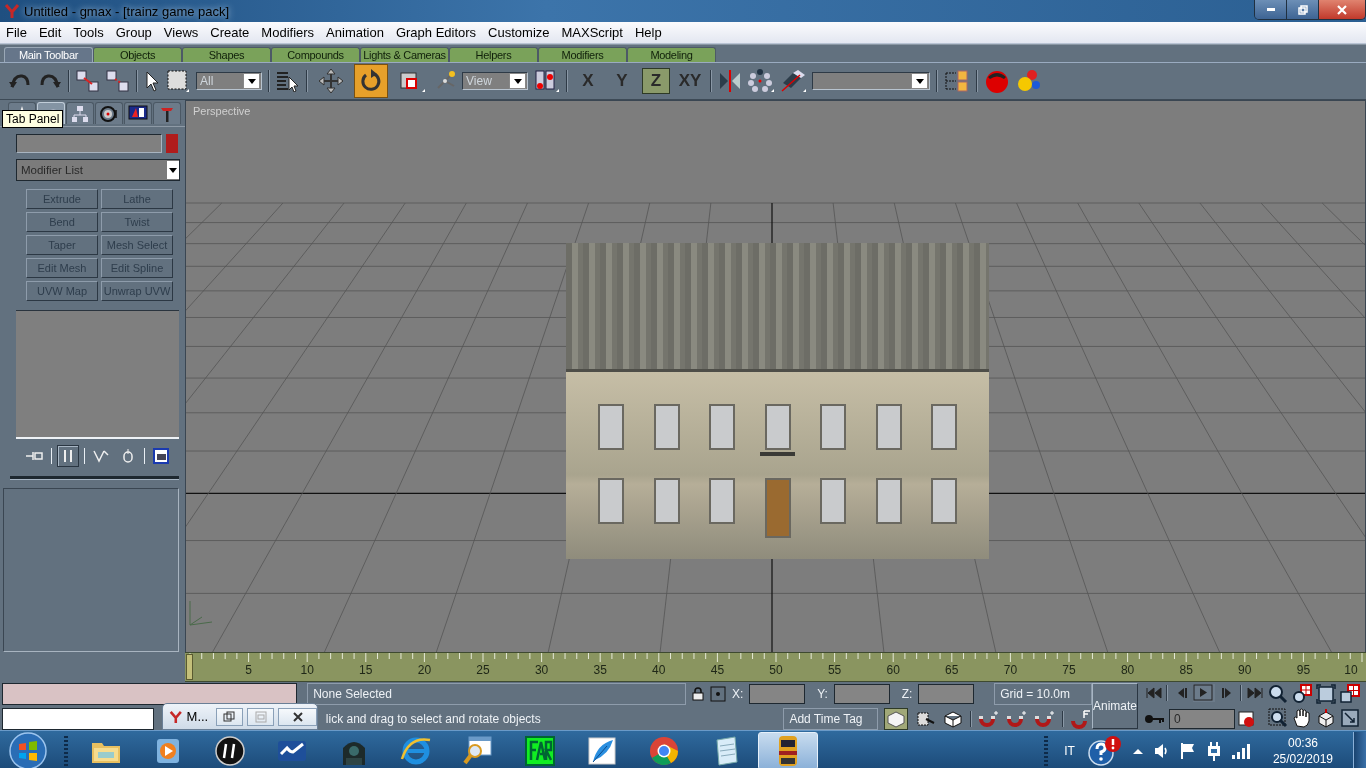 The image size is (1366, 768). Describe the element at coordinates (952, 670) in the screenshot. I see `frame-number: 65` at that location.